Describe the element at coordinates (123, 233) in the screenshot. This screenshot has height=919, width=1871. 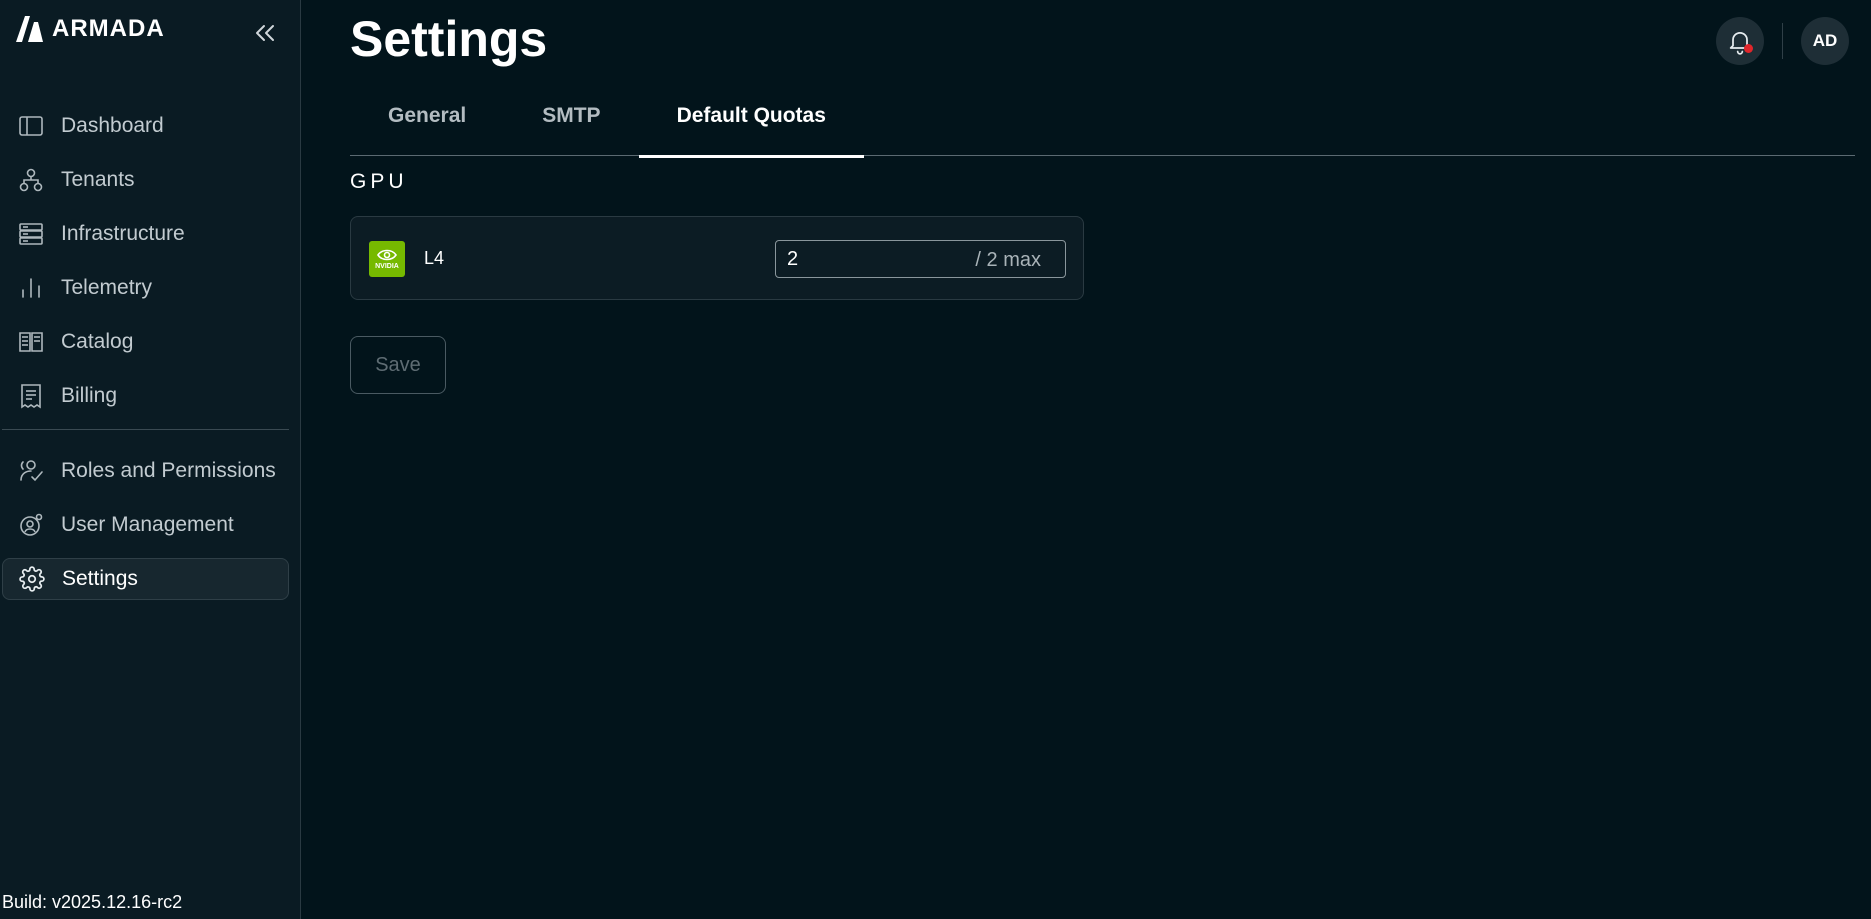
I see `sidebar-item-label: Infrastructure` at that location.